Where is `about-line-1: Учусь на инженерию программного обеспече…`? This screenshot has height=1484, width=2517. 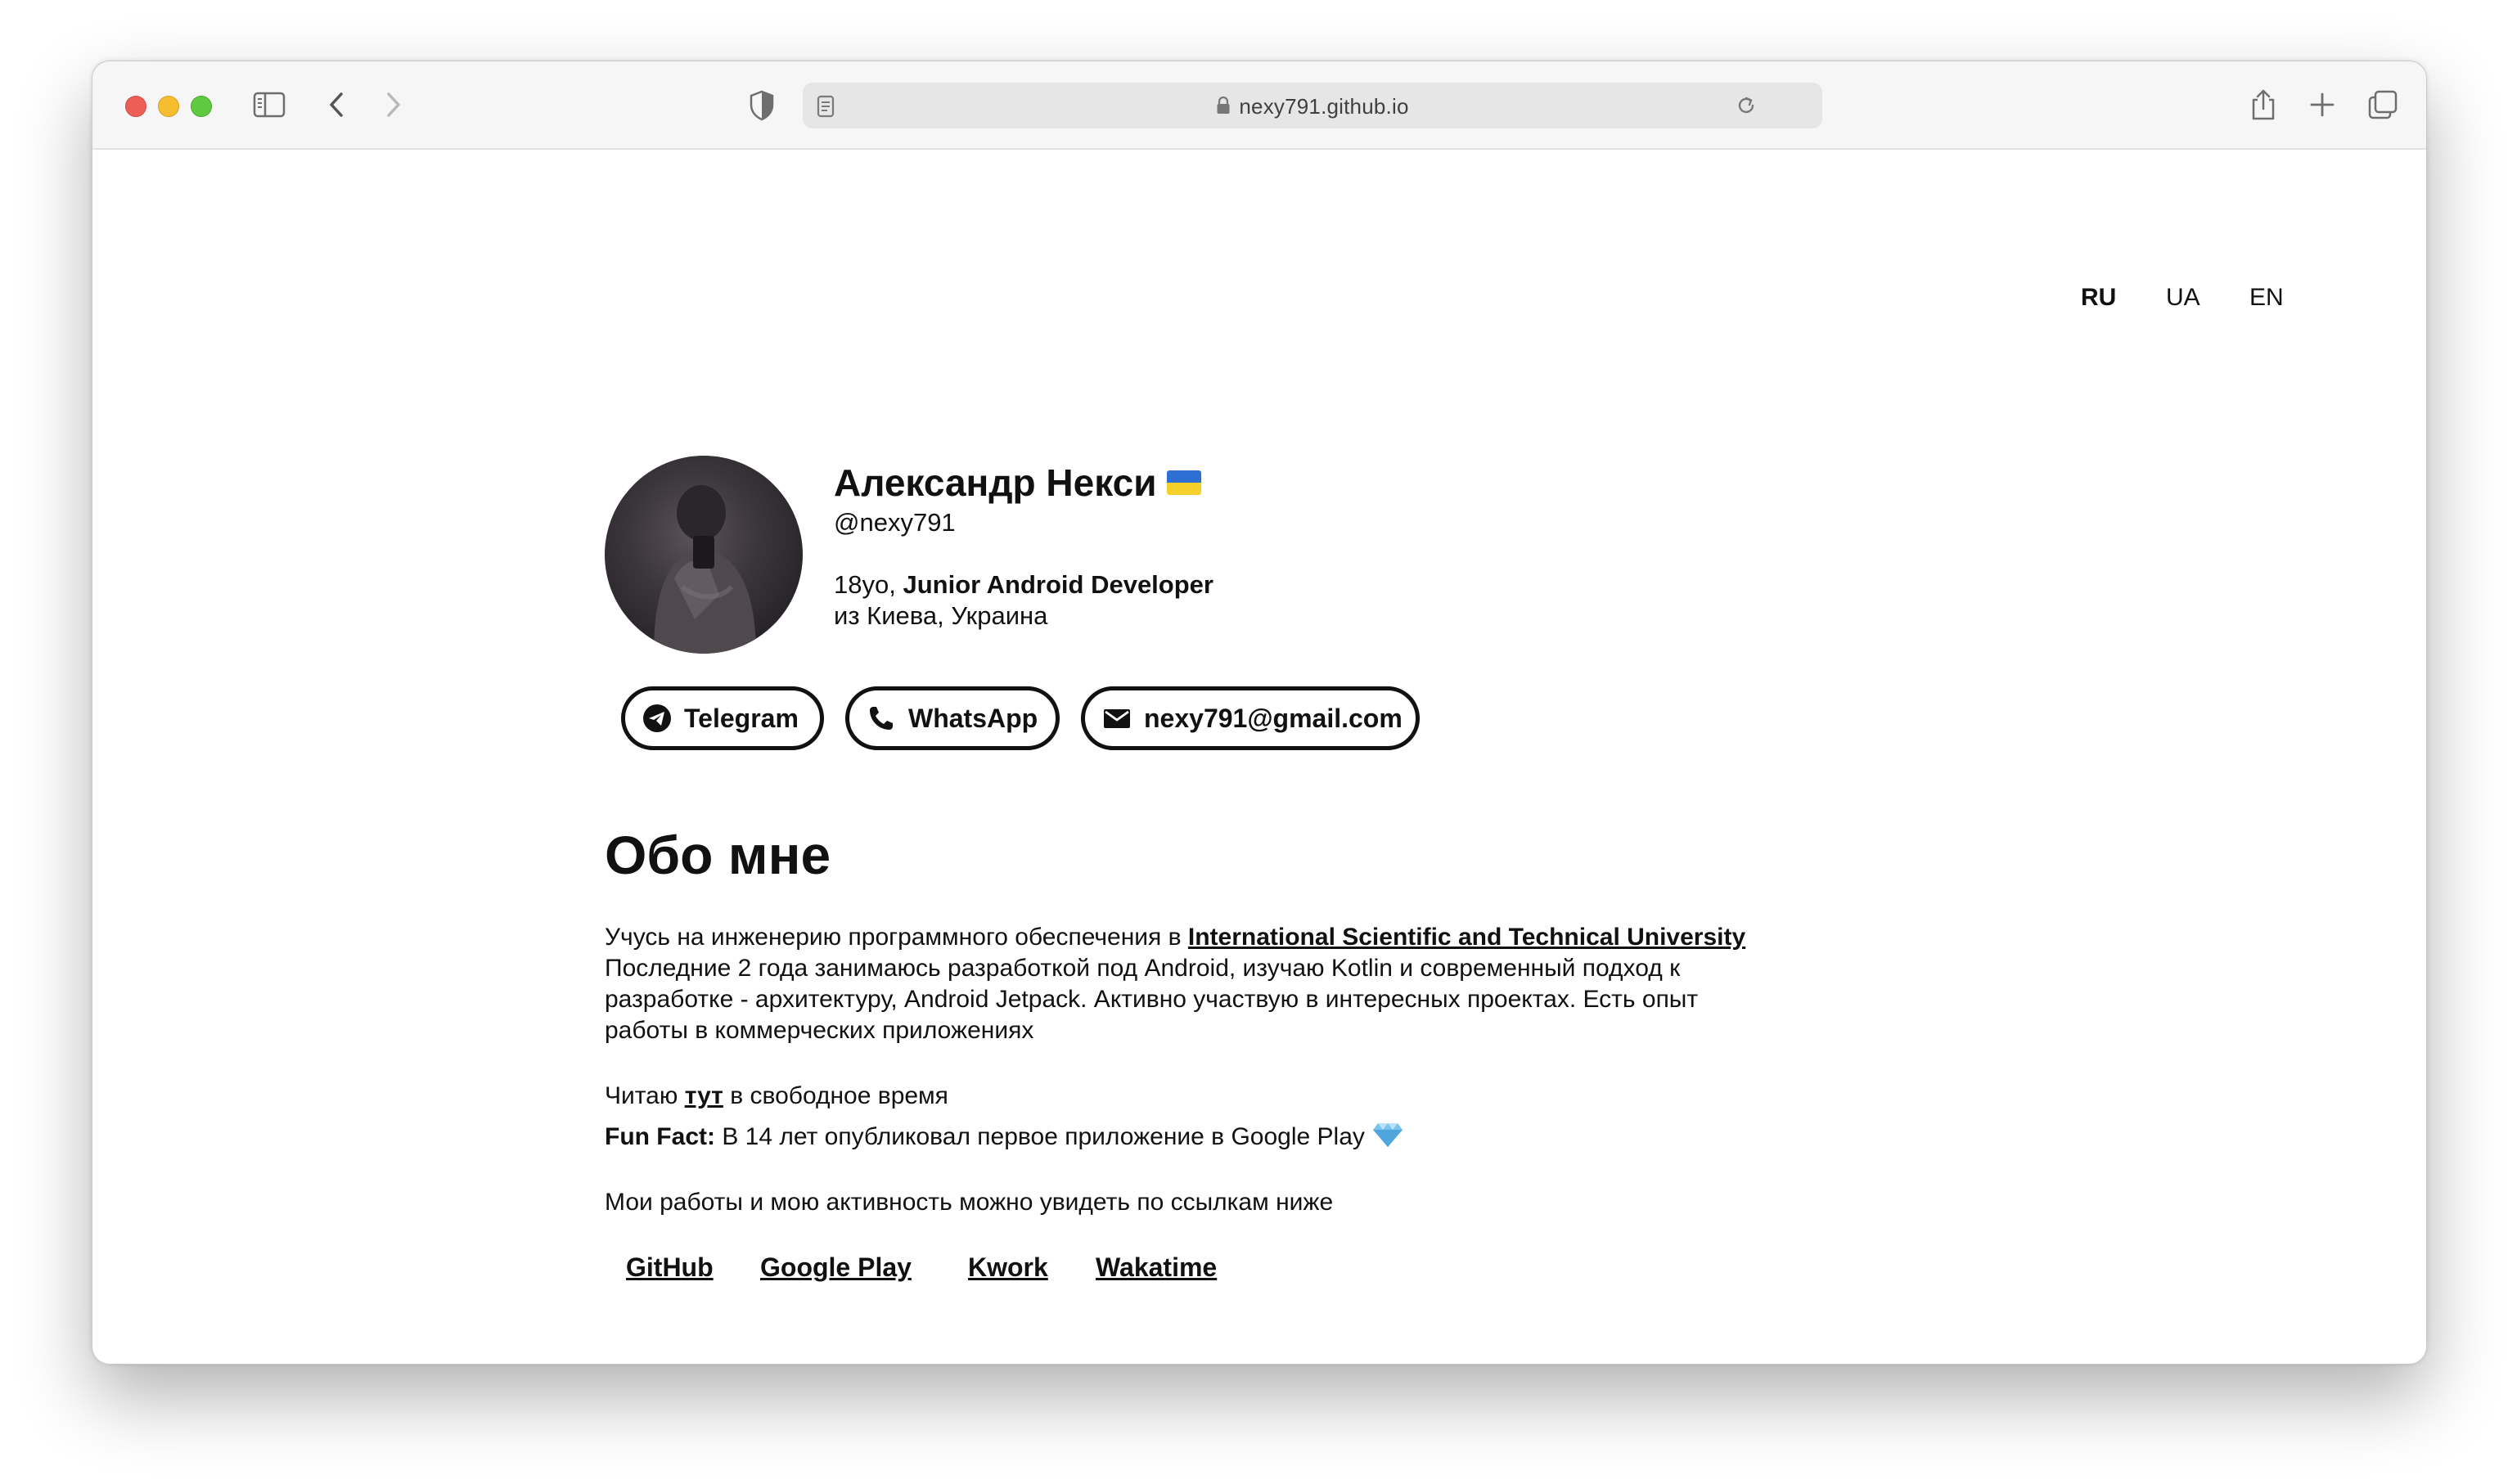
about-line-1: Учусь на инженерию программного обеспече… is located at coordinates (1259, 937).